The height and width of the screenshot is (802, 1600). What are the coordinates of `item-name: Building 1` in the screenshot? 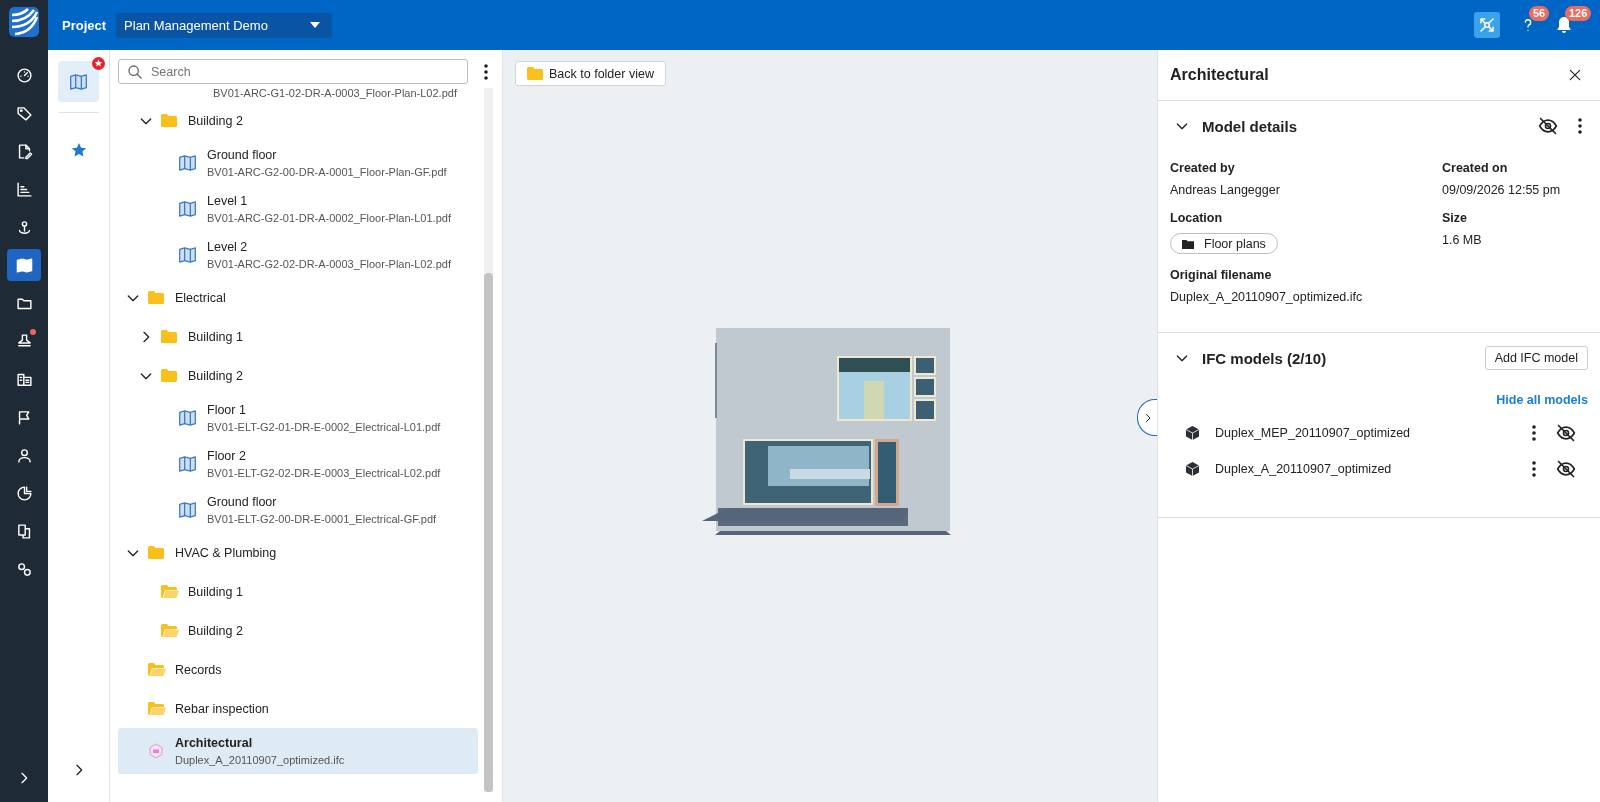 It's located at (215, 336).